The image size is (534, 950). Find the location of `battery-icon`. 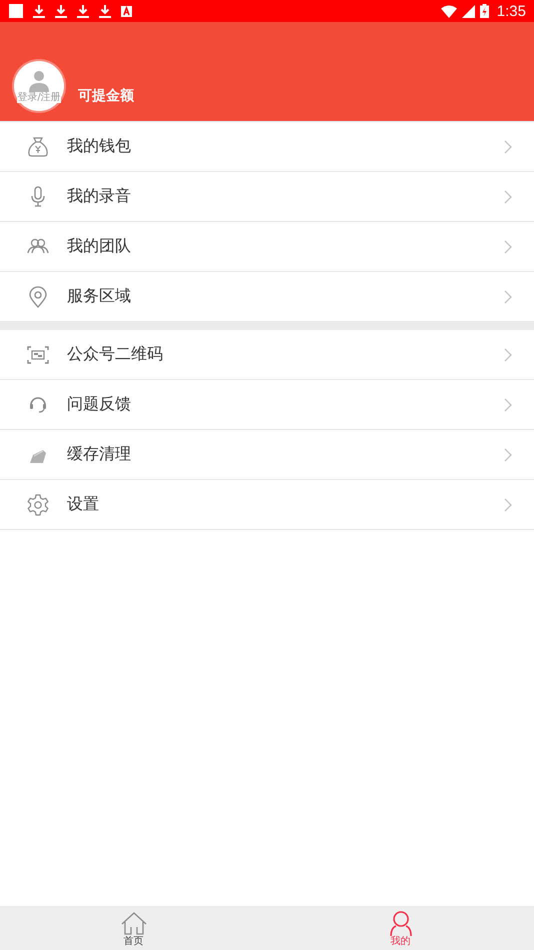

battery-icon is located at coordinates (484, 11).